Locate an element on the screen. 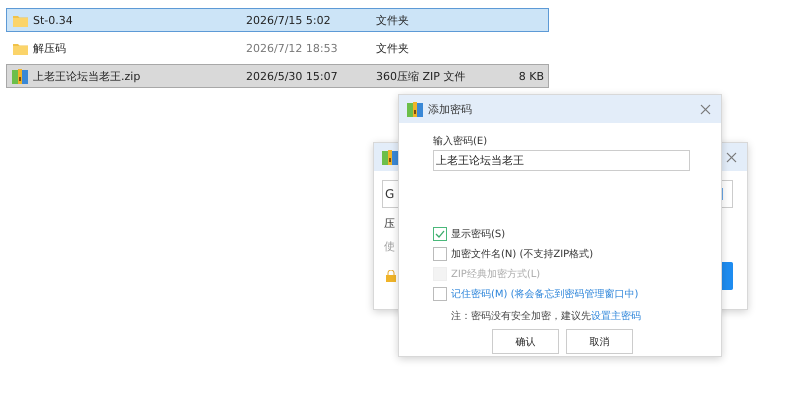 The image size is (800, 406). file-type: 360压缩 ZIP 文件 is located at coordinates (421, 76).